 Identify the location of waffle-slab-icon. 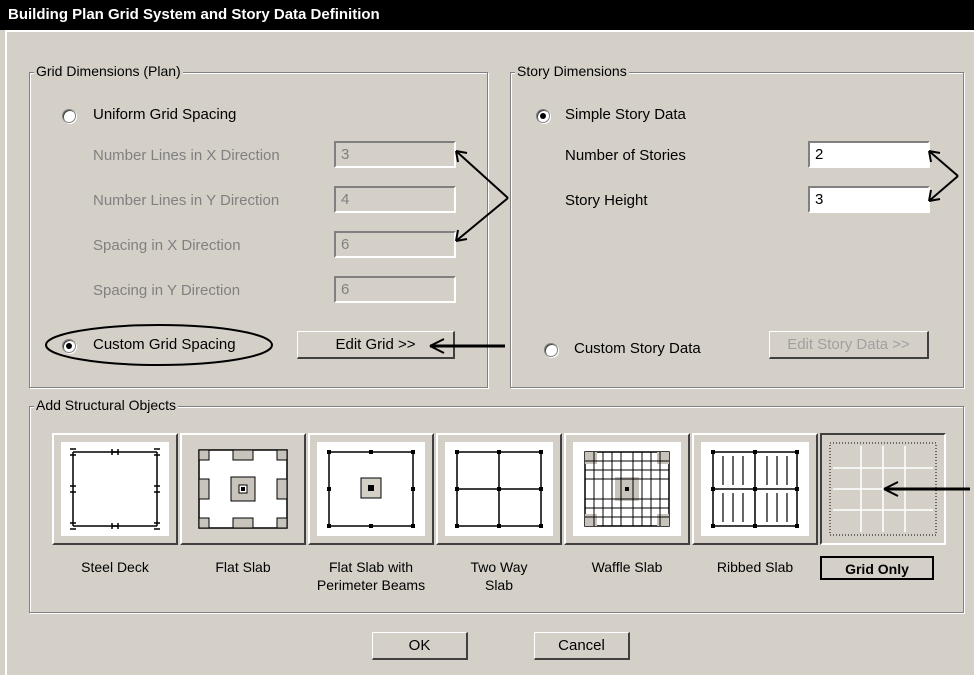
(627, 489).